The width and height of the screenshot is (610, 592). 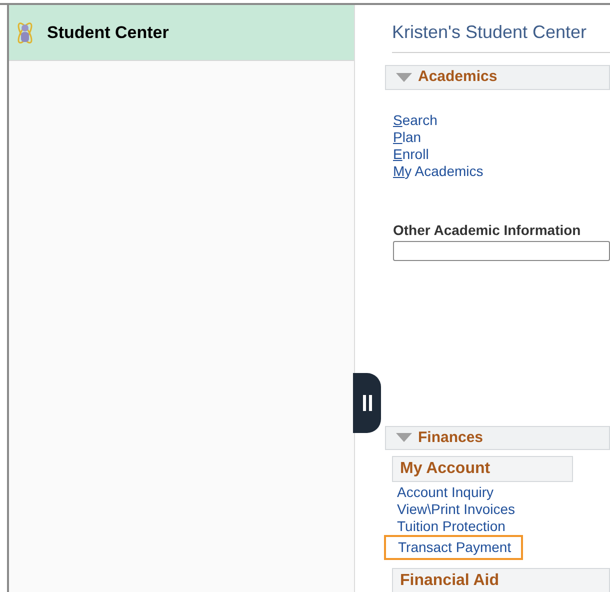 I want to click on section-header: Finances, so click(x=497, y=438).